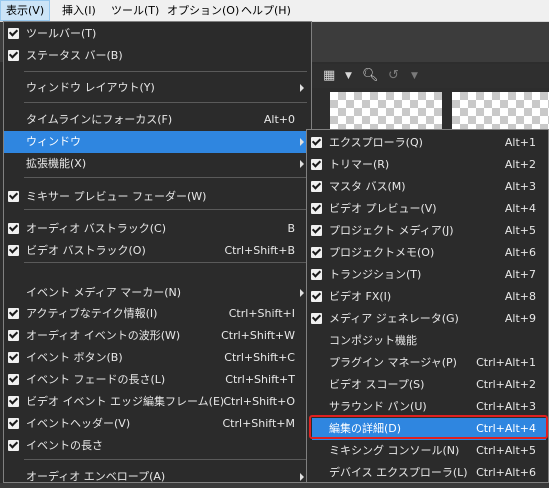 The width and height of the screenshot is (549, 488). Describe the element at coordinates (427, 143) in the screenshot. I see `window-submenu-item: エクスプローラ(Q) Alt+1` at that location.